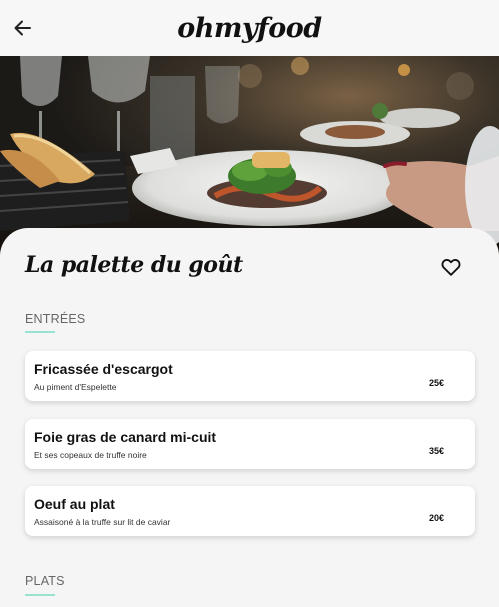  I want to click on section-title-entrees: ENTRÉES, so click(55, 319).